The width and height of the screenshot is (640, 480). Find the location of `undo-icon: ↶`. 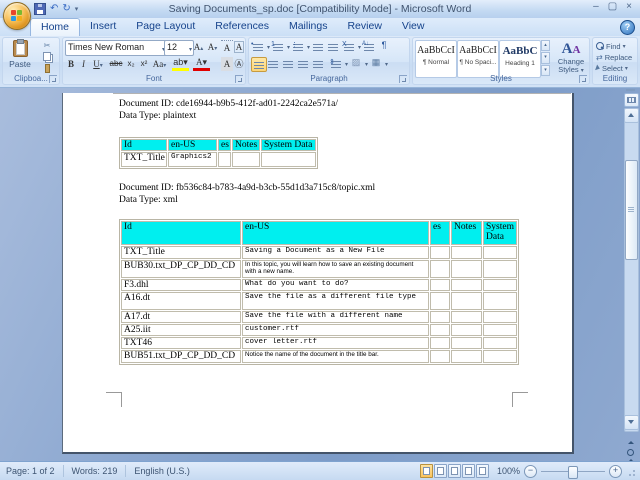

undo-icon: ↶ is located at coordinates (54, 9).